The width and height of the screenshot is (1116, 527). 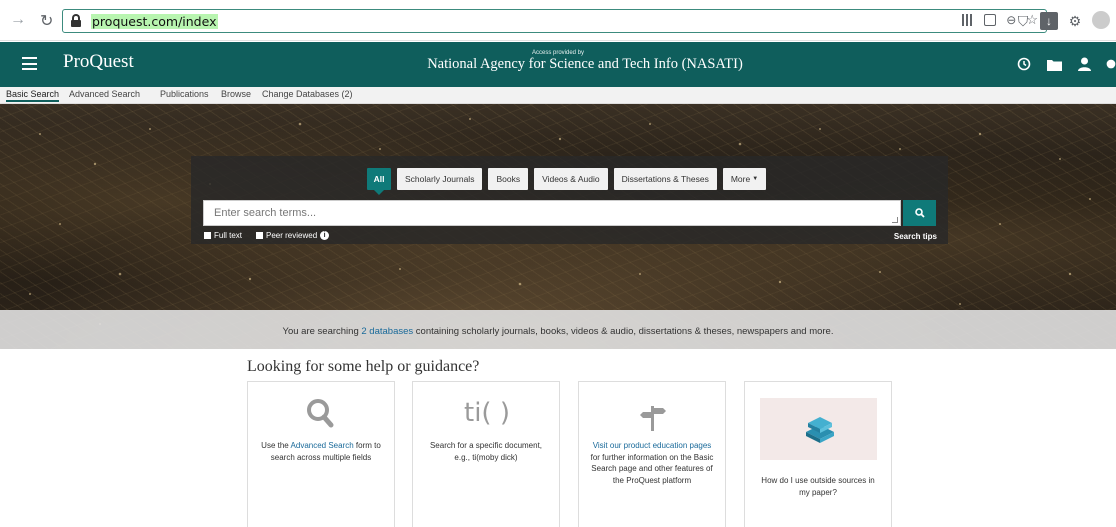 What do you see at coordinates (1101, 20) in the screenshot?
I see `profile-avatar-icon` at bounding box center [1101, 20].